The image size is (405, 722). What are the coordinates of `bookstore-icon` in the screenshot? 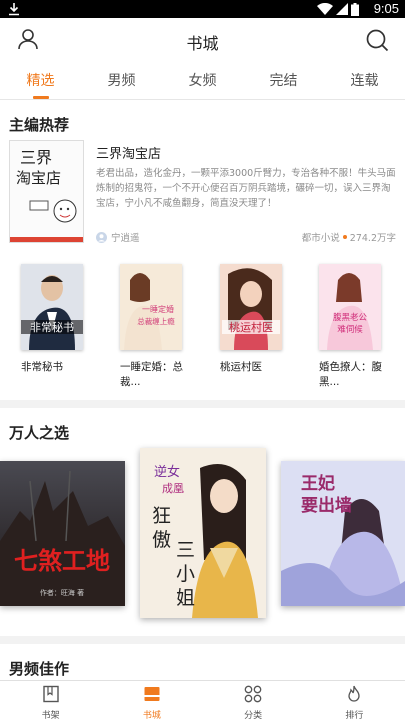 It's located at (152, 694).